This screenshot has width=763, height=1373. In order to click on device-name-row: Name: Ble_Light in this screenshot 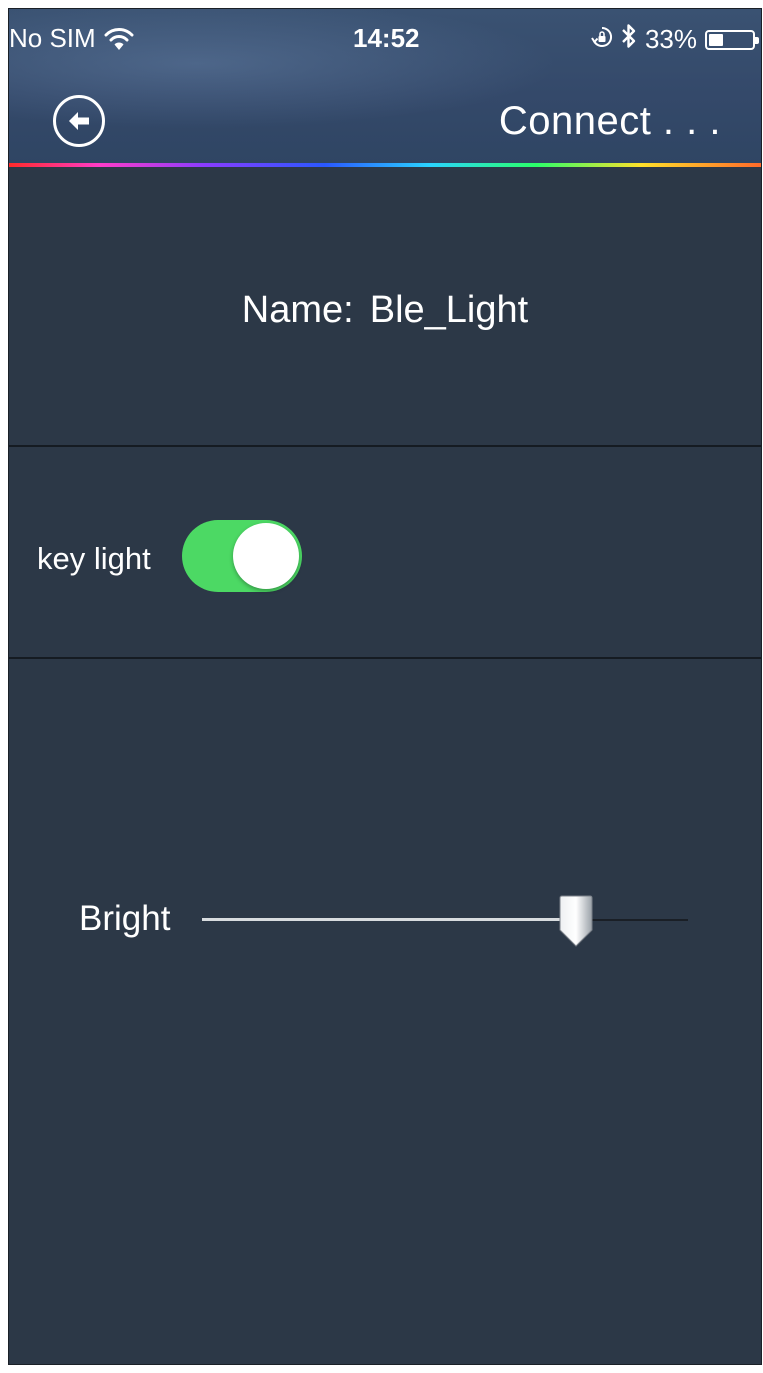, I will do `click(385, 310)`.